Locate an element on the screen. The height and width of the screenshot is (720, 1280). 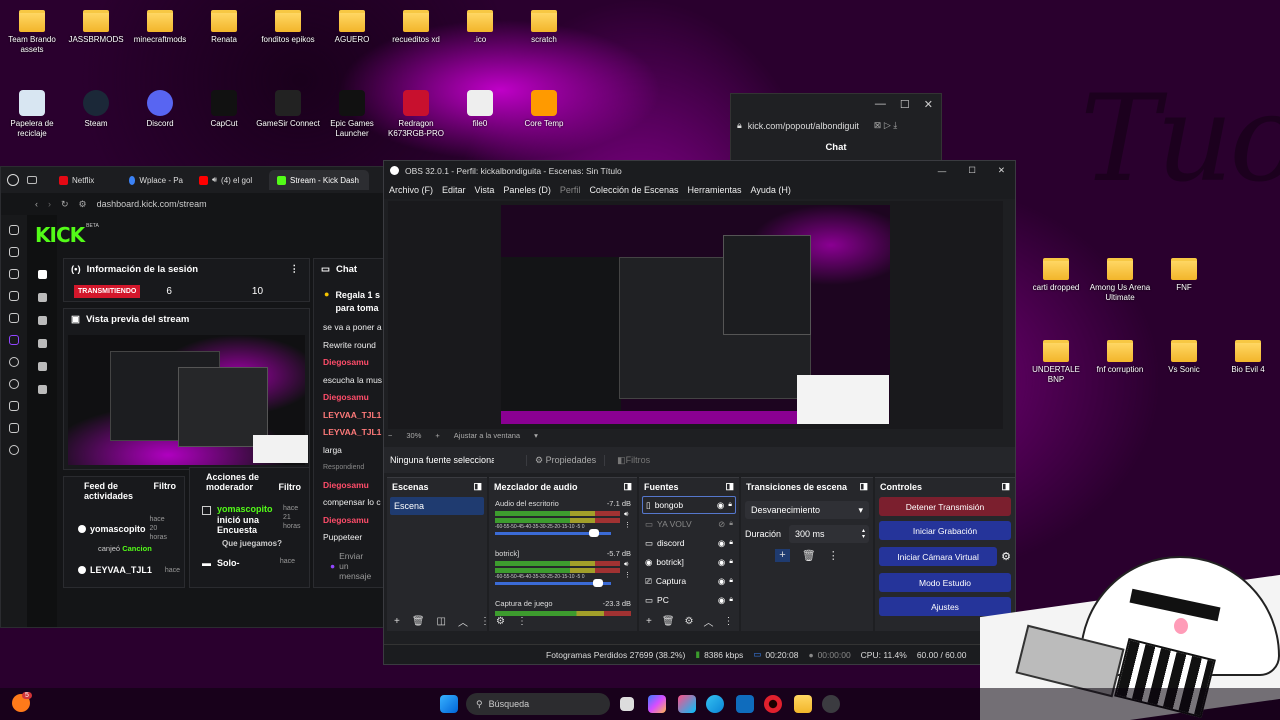
properties-button: ⚙ Propiedades is located at coordinates (566, 460).